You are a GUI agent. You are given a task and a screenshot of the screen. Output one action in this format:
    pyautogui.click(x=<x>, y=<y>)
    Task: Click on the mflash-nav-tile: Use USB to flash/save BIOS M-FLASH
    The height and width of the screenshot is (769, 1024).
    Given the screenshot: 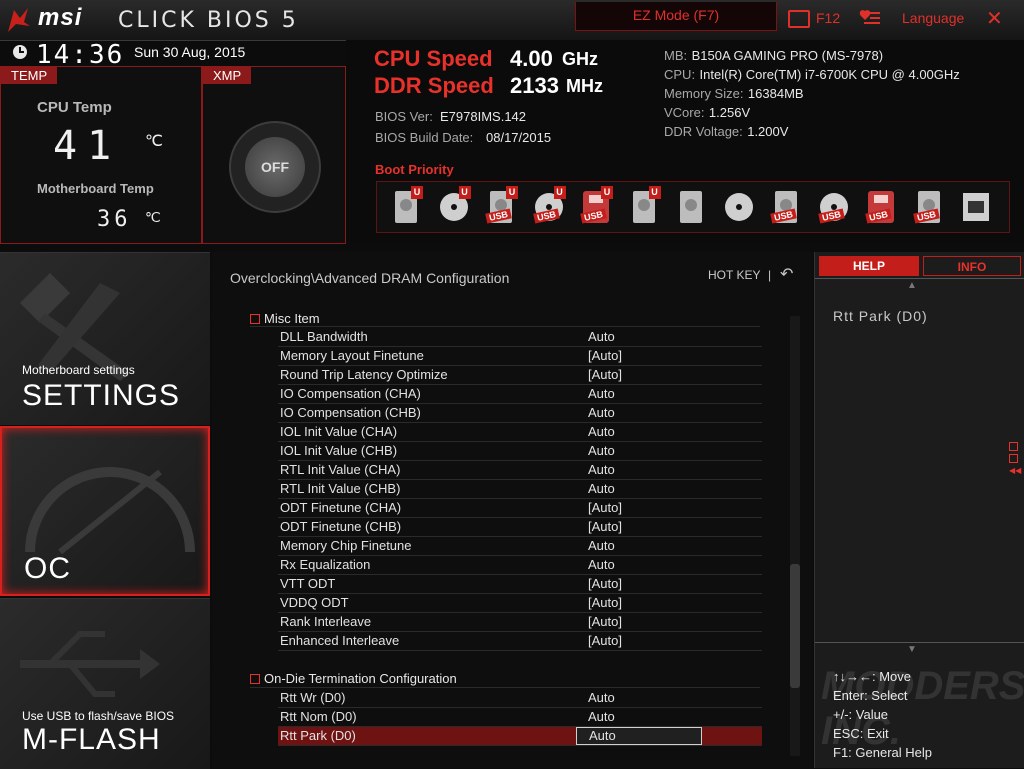 What is the action you would take?
    pyautogui.click(x=105, y=683)
    